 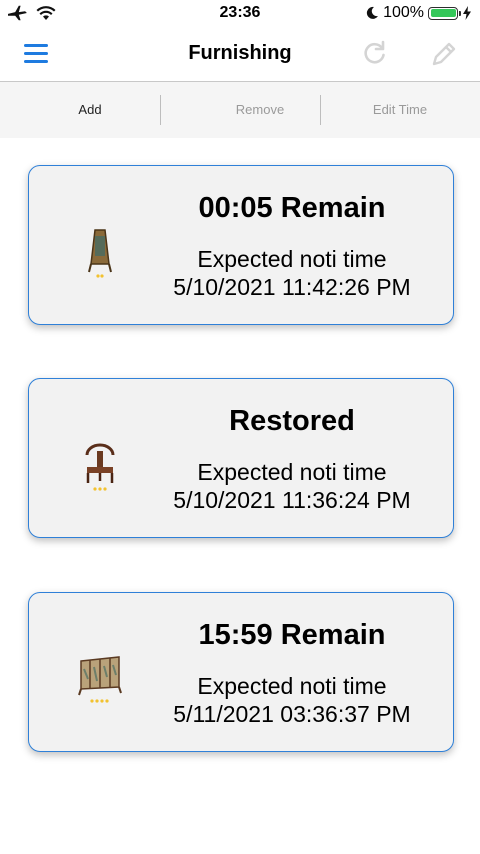 What do you see at coordinates (90, 110) in the screenshot?
I see `add-button: Add` at bounding box center [90, 110].